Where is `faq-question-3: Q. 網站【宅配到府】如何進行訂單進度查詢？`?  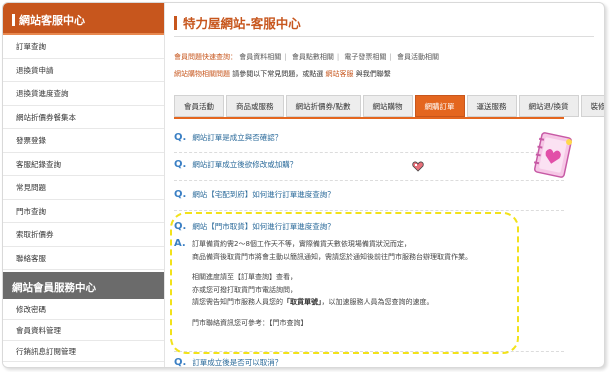 faq-question-3: Q. 網站【宅配到府】如何進行訂單進度查詢？ is located at coordinates (254, 194).